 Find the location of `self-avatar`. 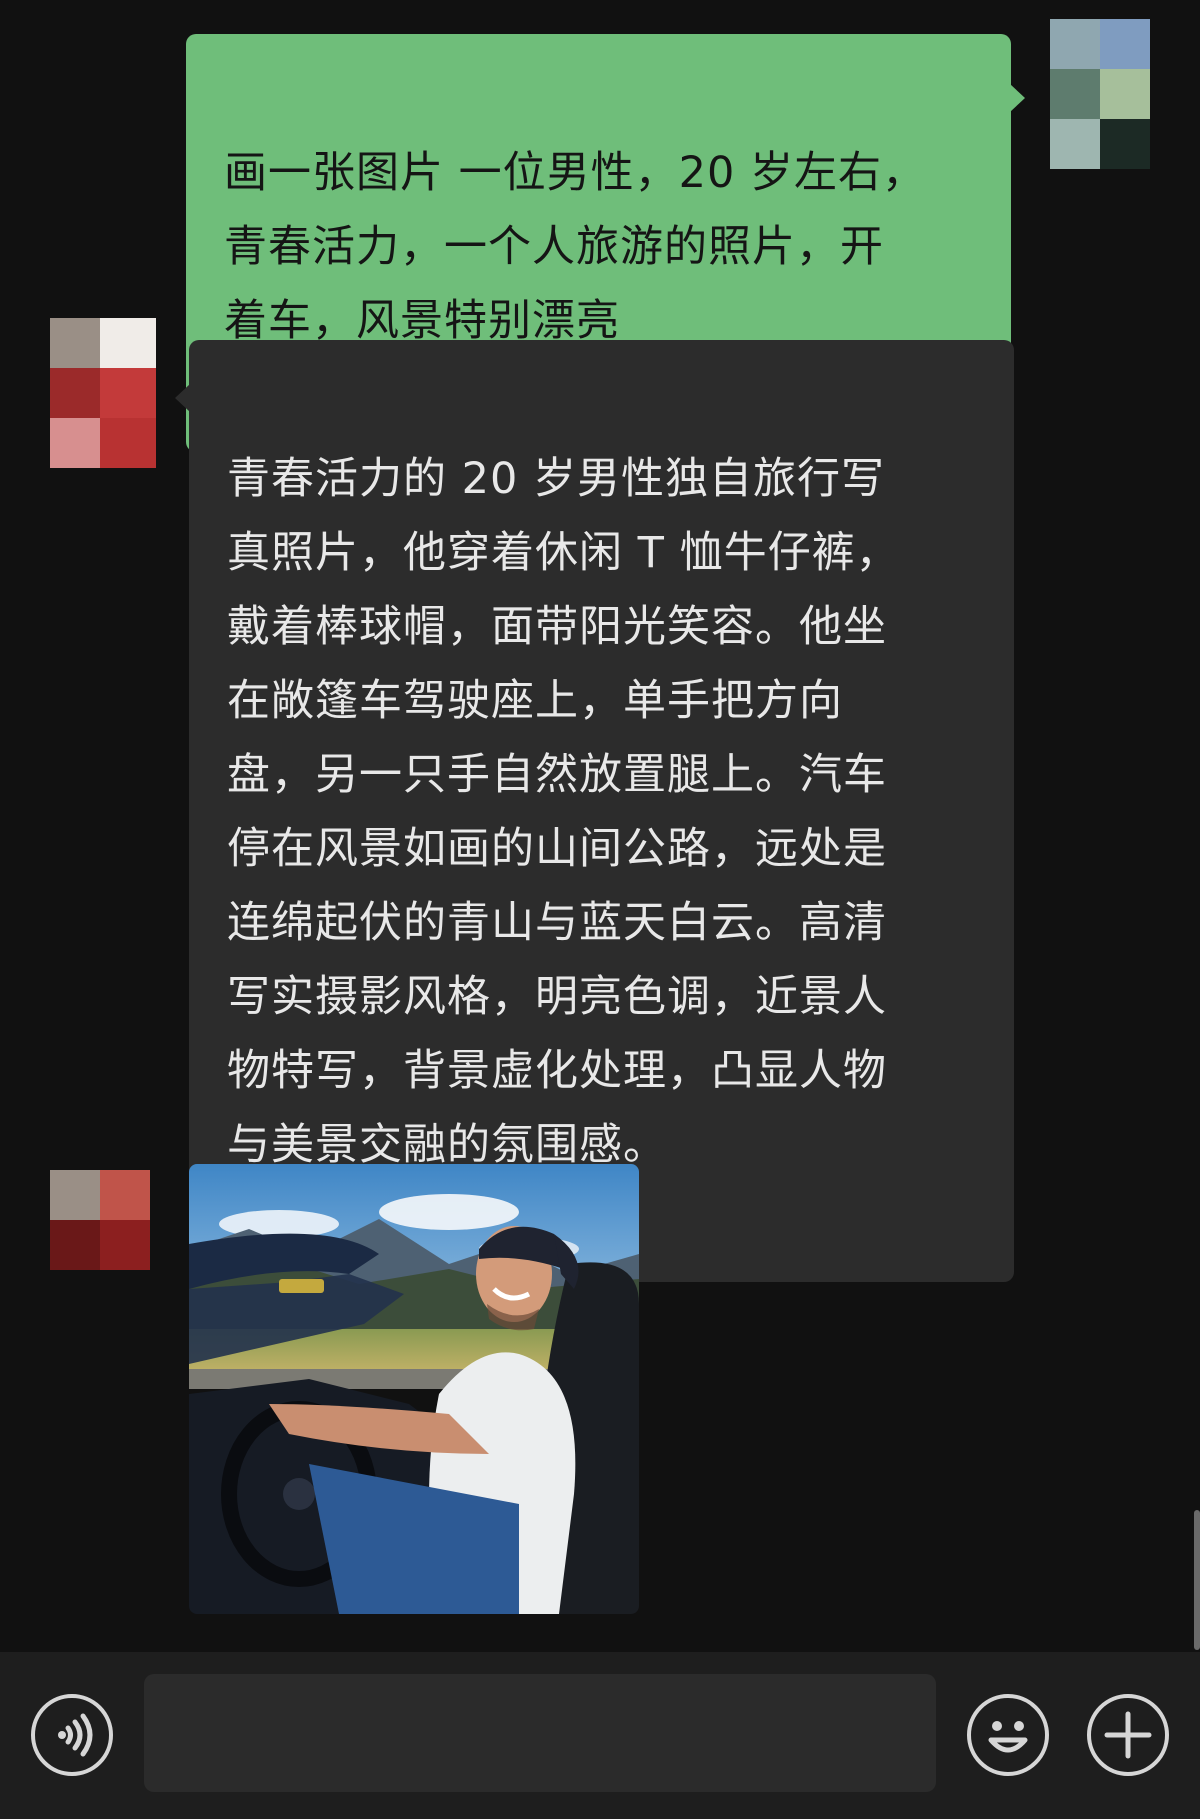

self-avatar is located at coordinates (1100, 94).